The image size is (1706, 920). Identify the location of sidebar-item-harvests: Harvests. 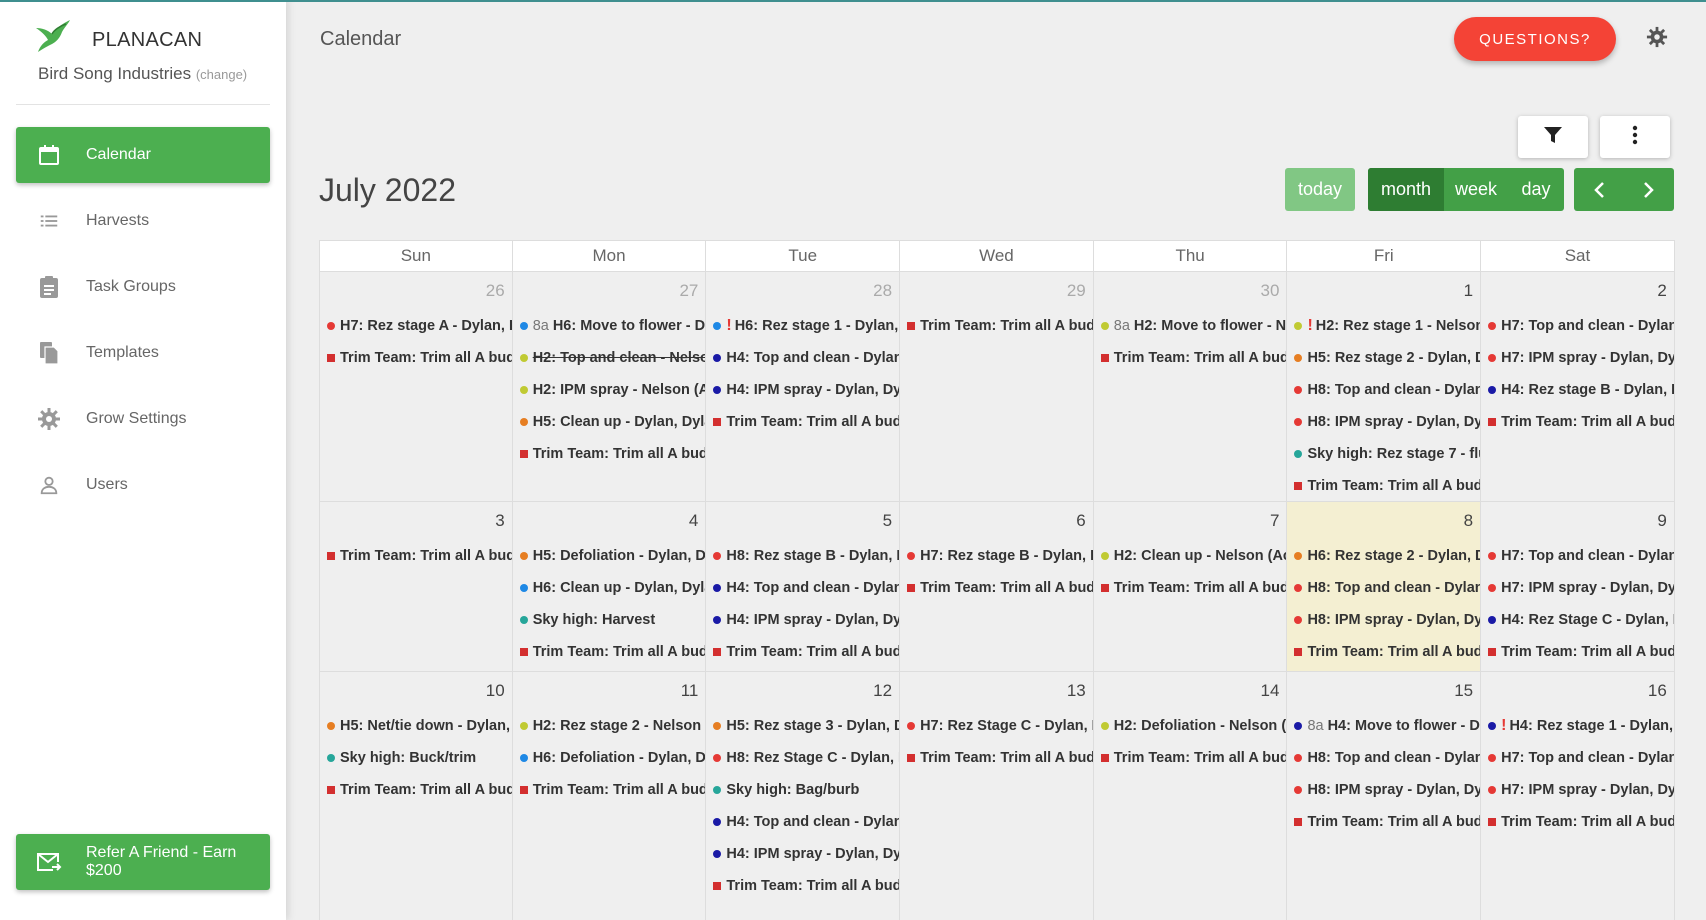
(143, 221).